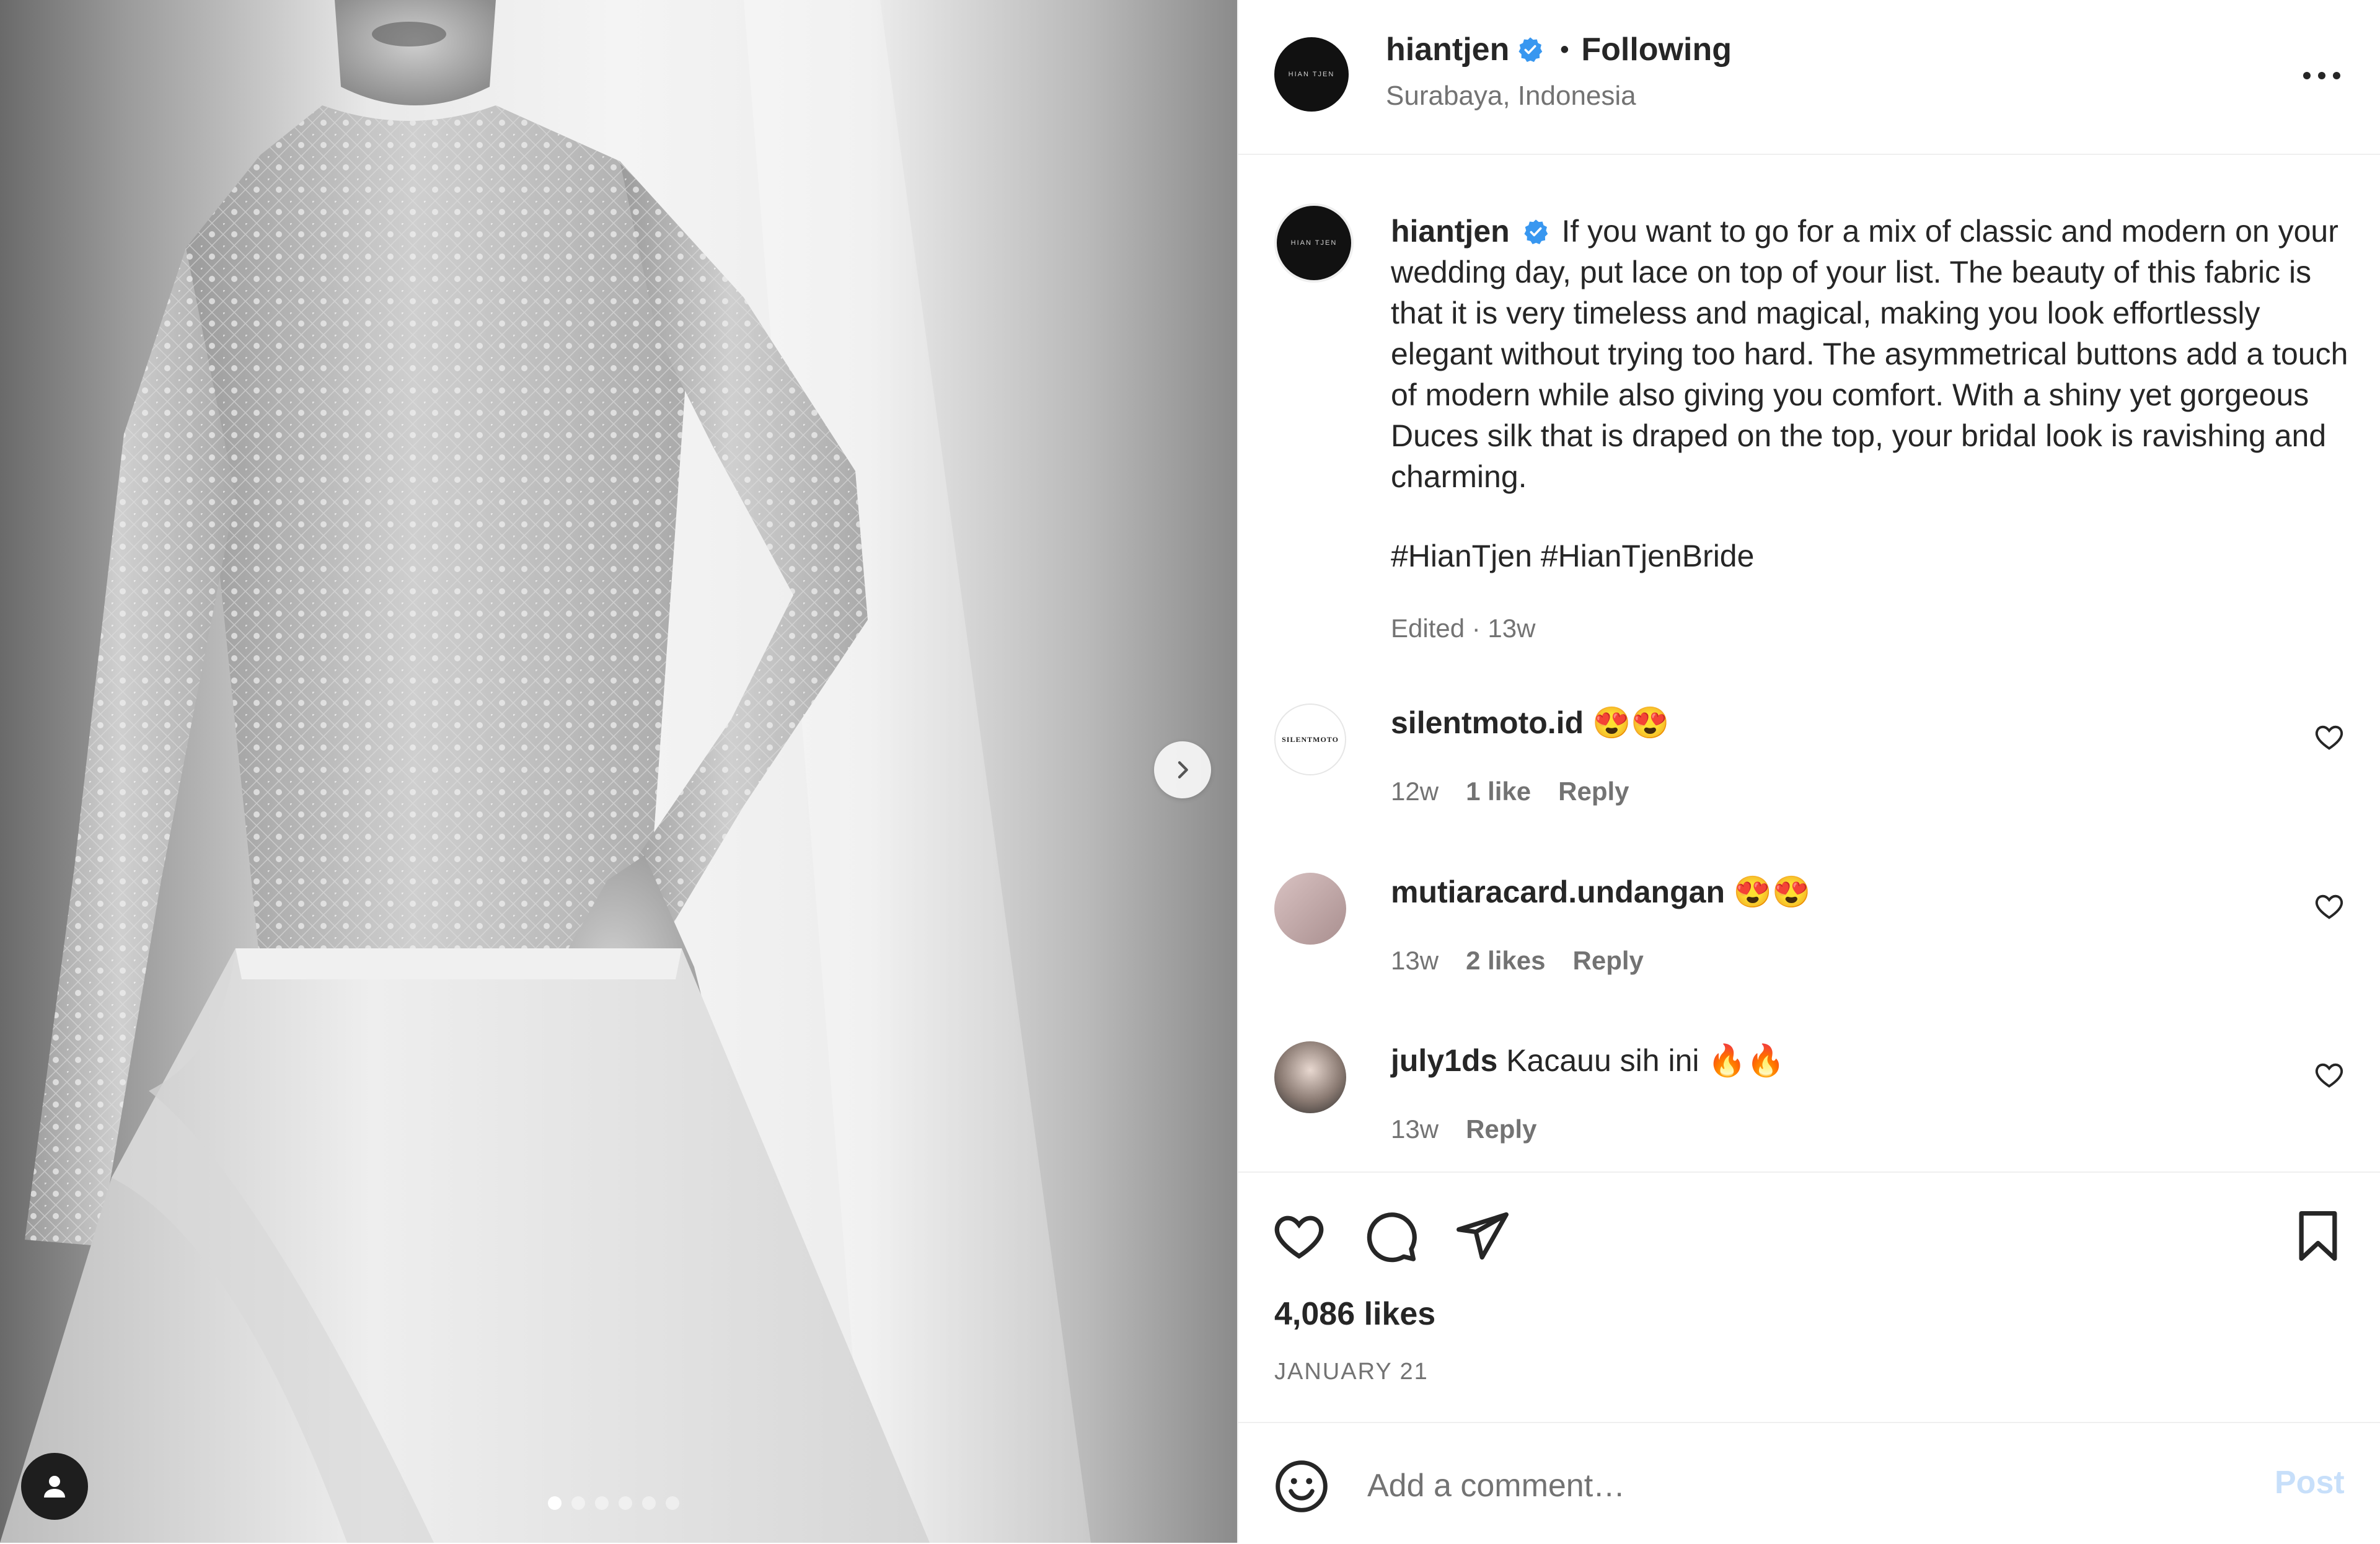 This screenshot has width=2380, height=1544. I want to click on comment-meta: 12w 1 like Reply, so click(1510, 791).